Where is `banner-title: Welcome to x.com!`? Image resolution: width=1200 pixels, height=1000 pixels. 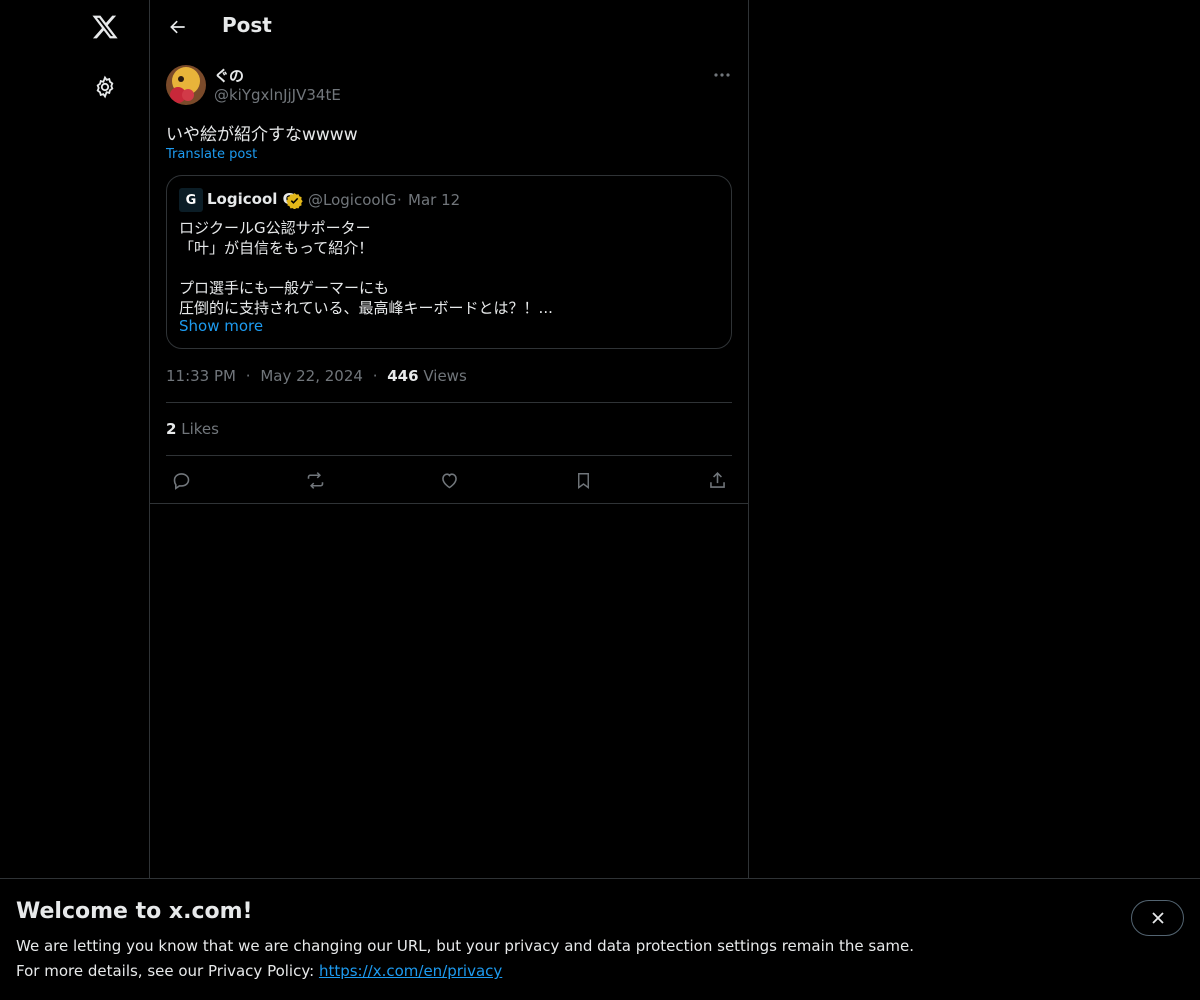
banner-title: Welcome to x.com! is located at coordinates (134, 911).